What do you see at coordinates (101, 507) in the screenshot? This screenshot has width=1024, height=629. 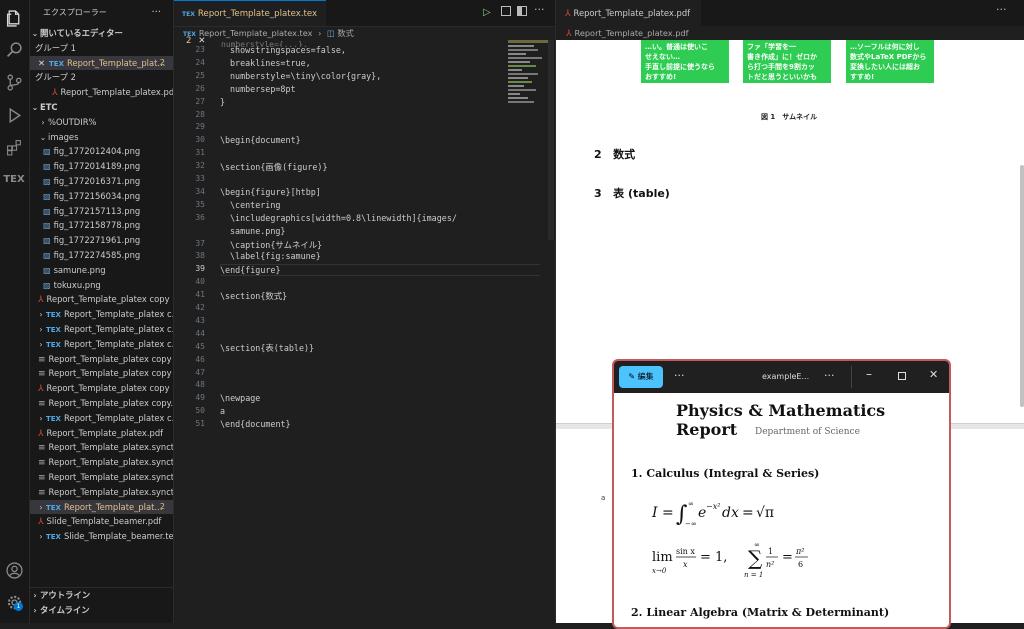 I see `tex-file-item: › TEX Report_Template_plat... 2` at bounding box center [101, 507].